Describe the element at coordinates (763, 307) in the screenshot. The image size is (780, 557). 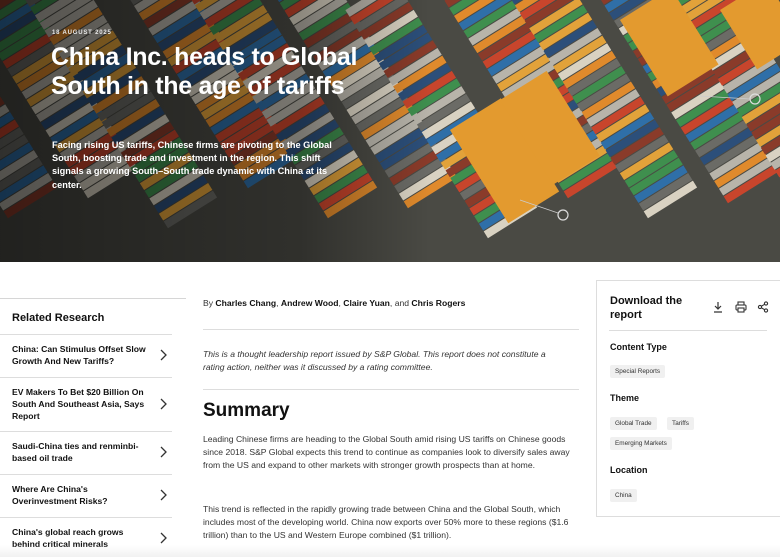
I see `share-icon` at that location.